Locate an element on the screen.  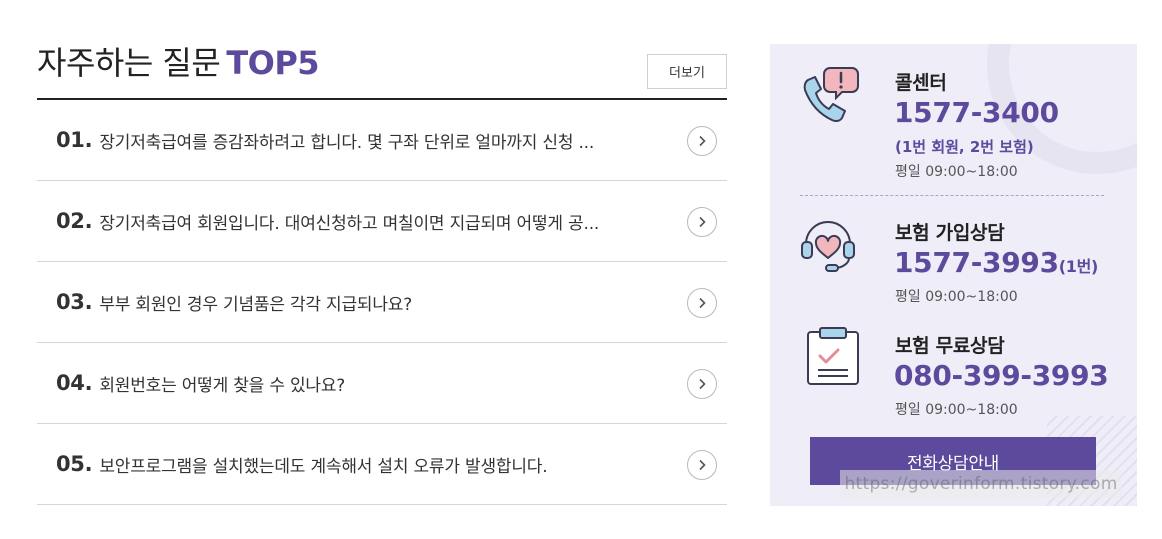
more-button: 더보기 is located at coordinates (687, 71).